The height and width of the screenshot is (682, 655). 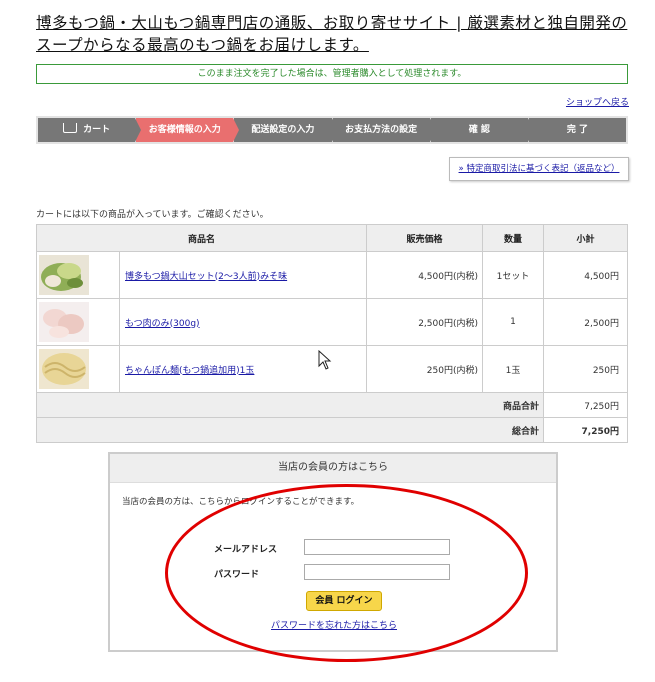 I want to click on step-cart: カート, so click(x=90, y=130).